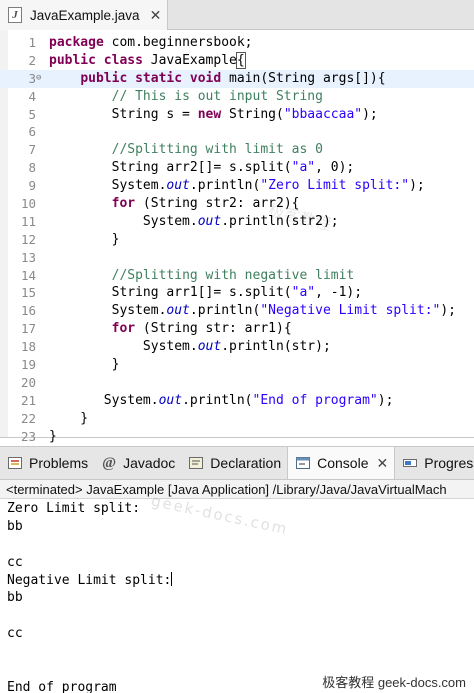 Image resolution: width=474 pixels, height=693 pixels. I want to click on tab-label: Progress, so click(449, 463).